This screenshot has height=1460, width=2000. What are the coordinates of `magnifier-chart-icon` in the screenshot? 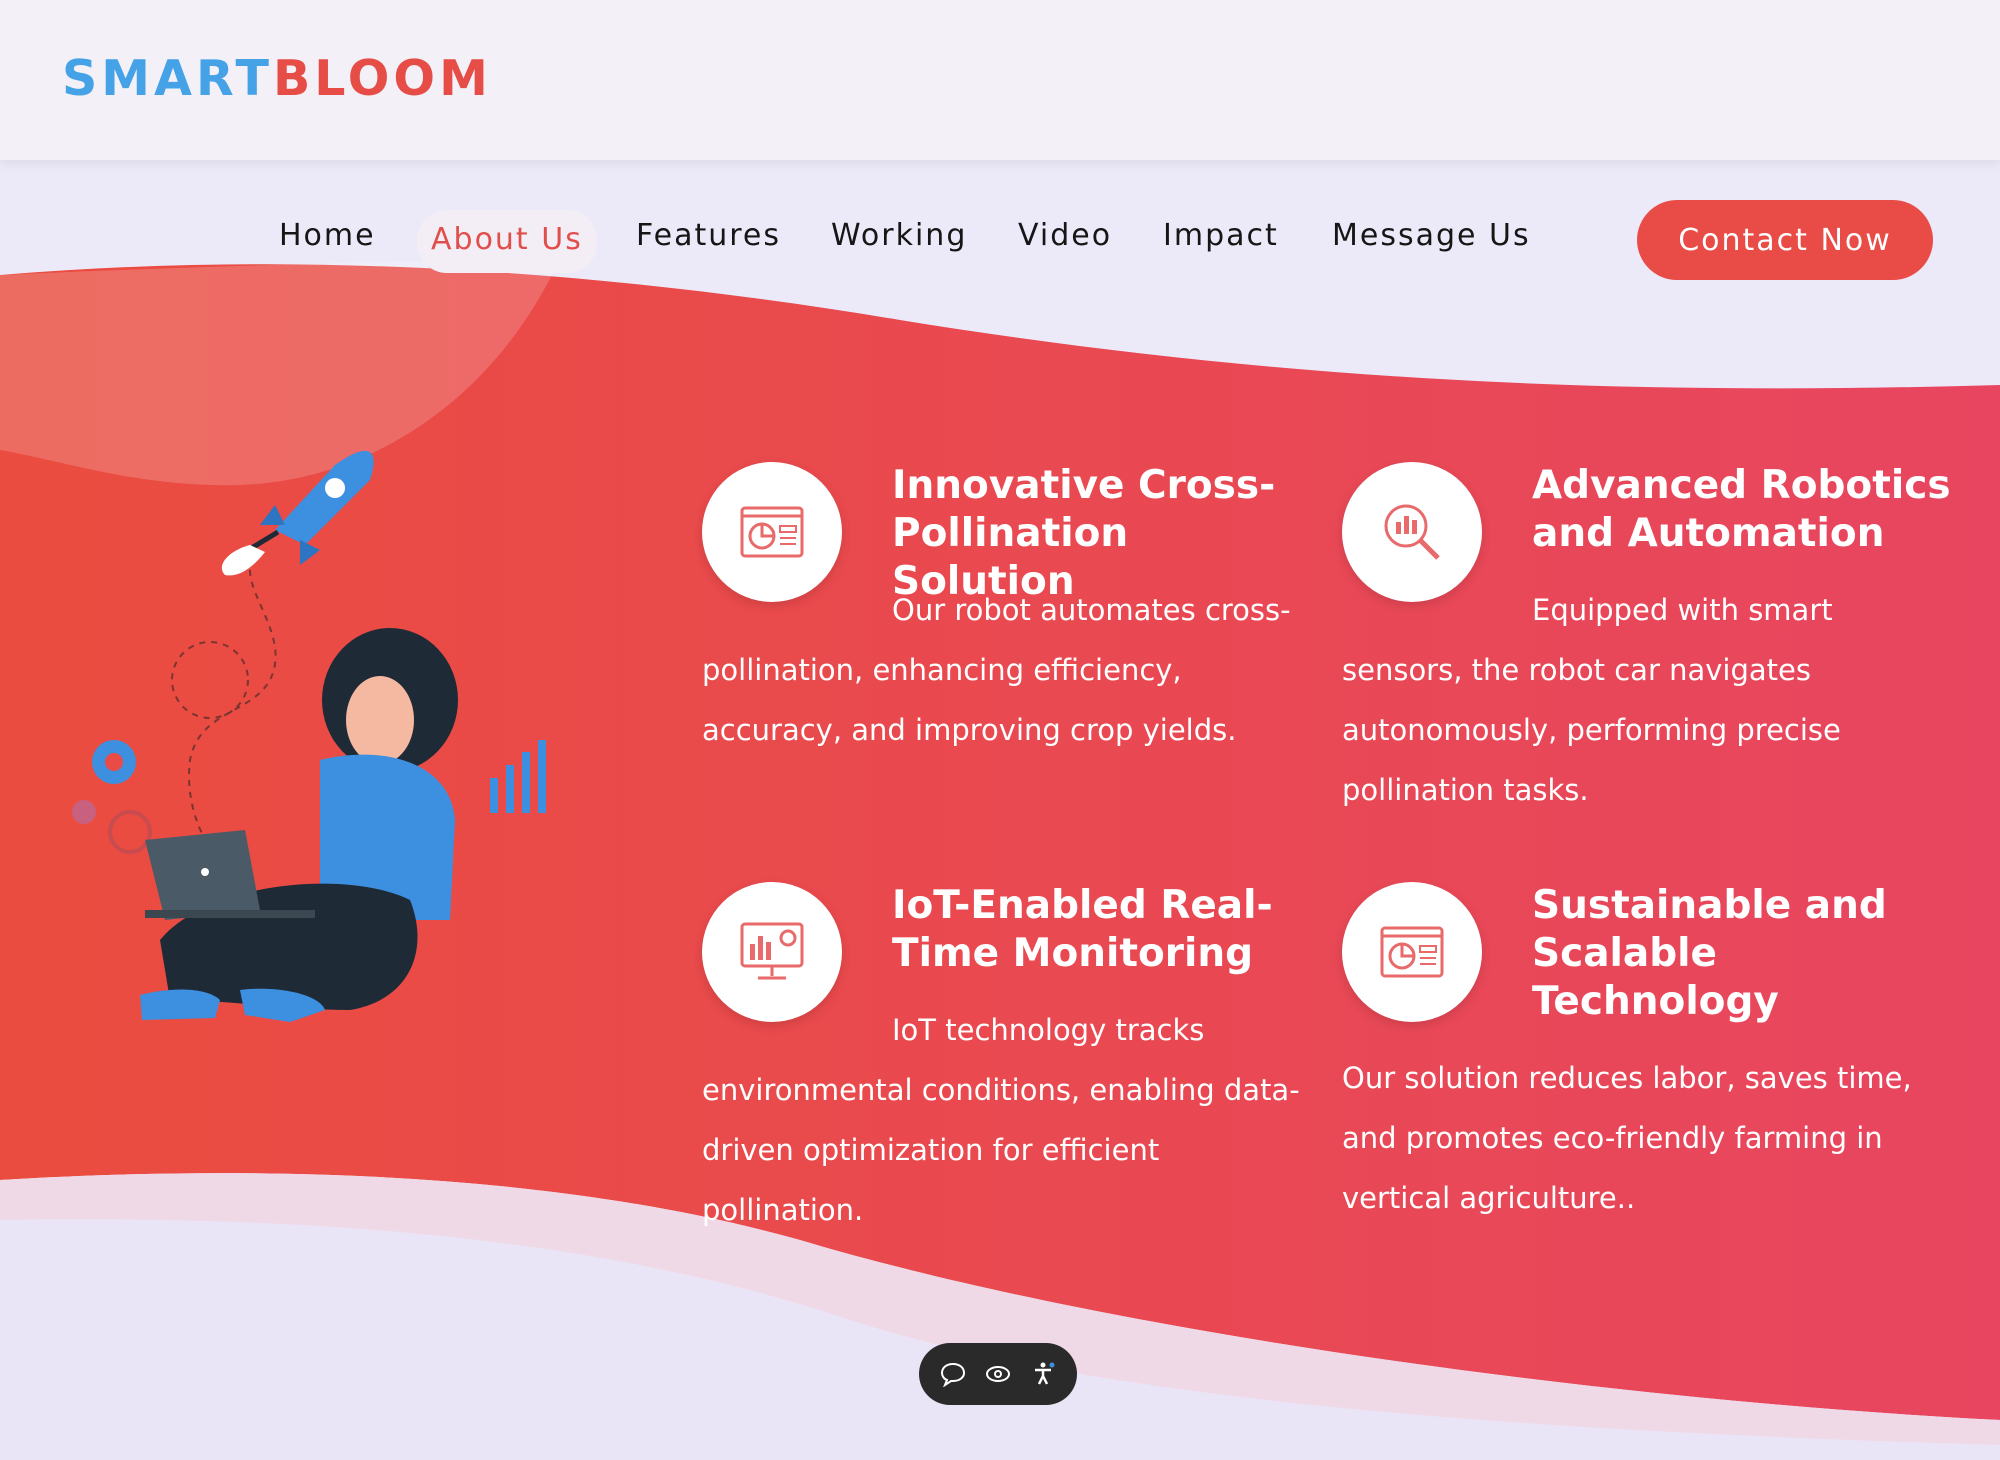 It's located at (1412, 532).